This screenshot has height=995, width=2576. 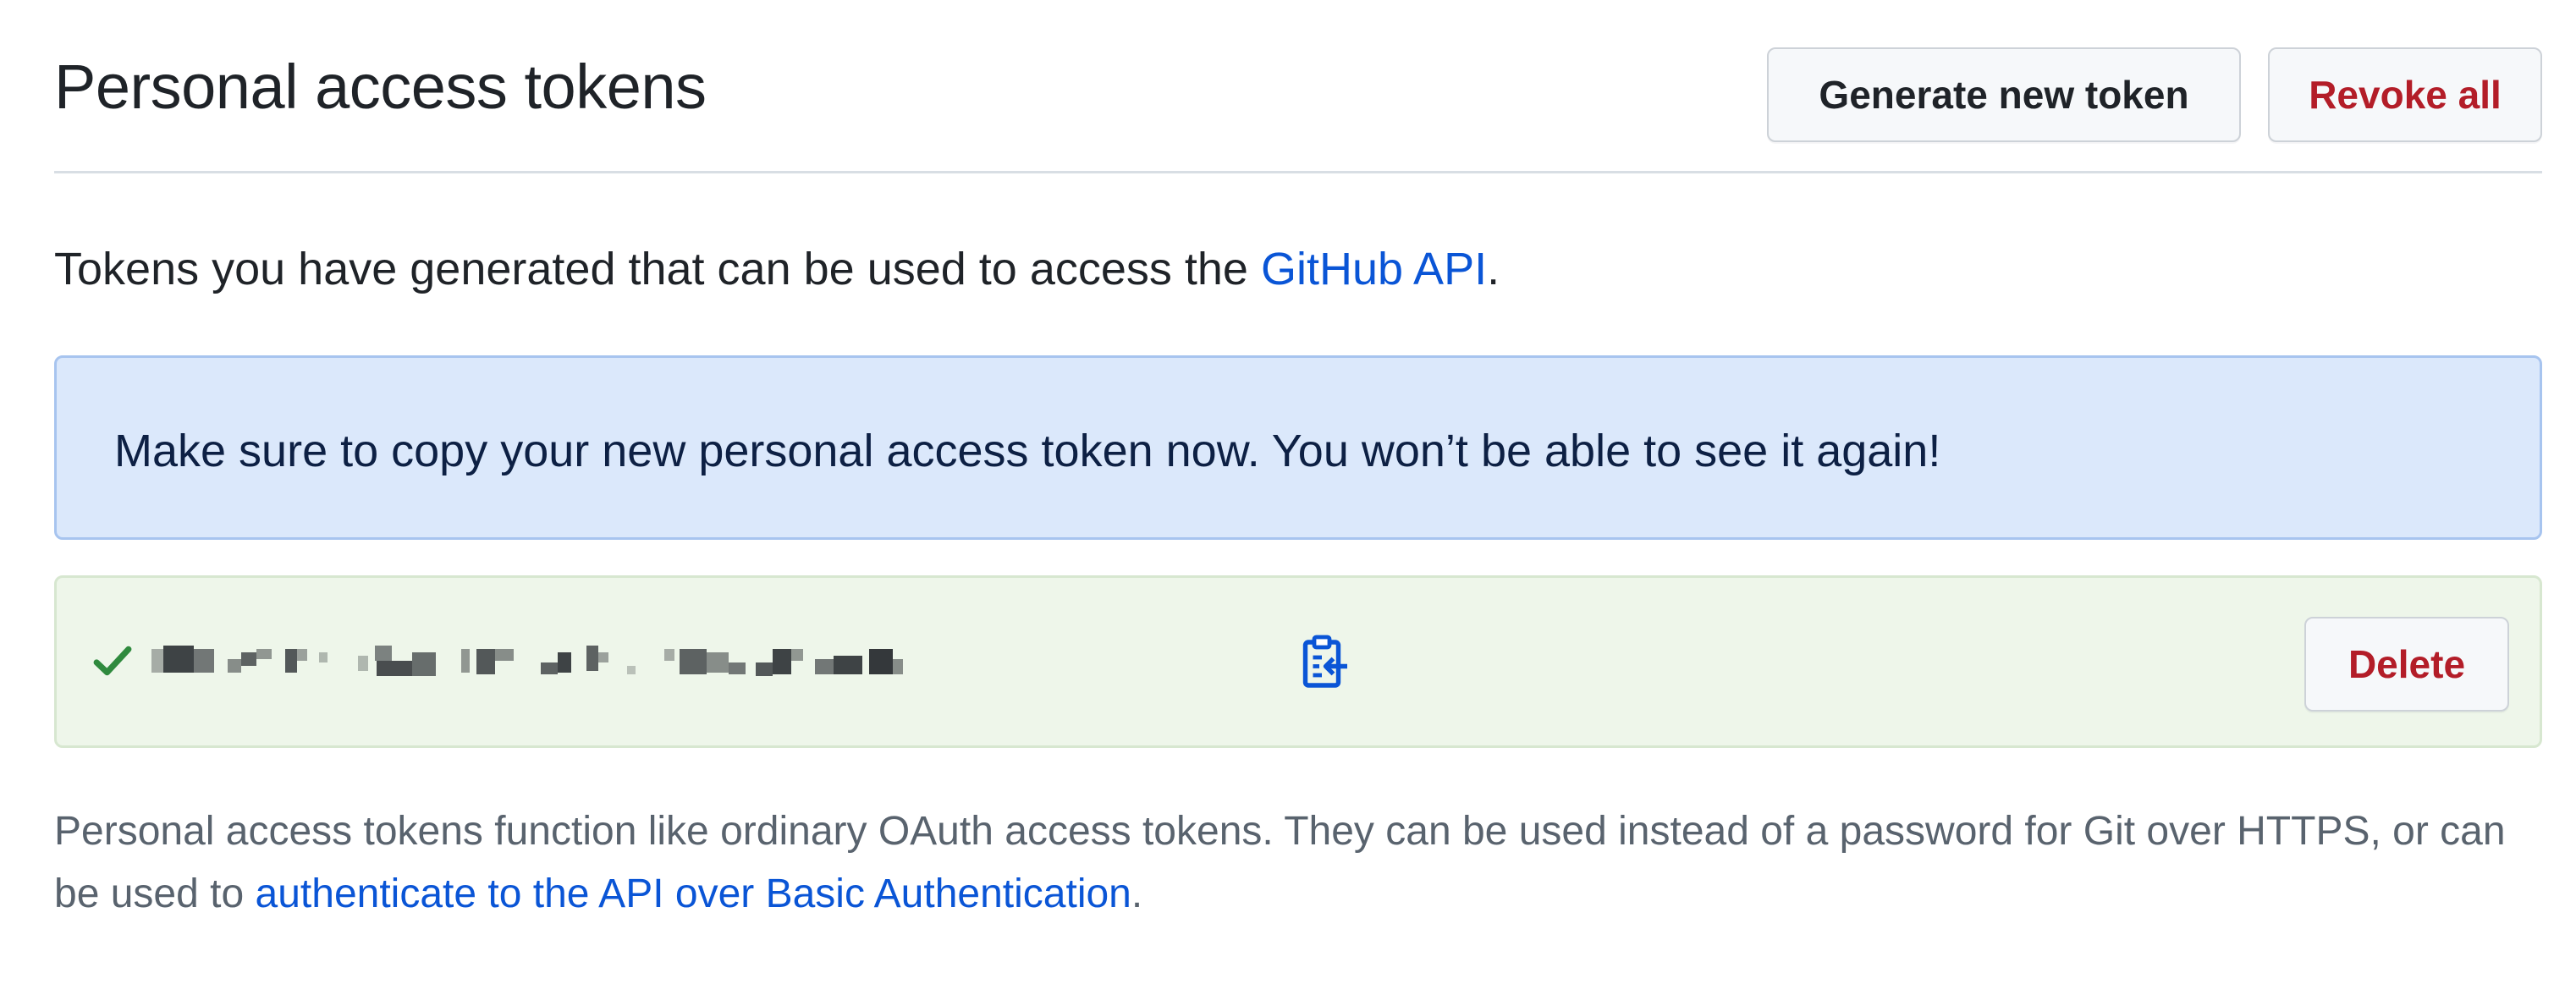 What do you see at coordinates (1324, 662) in the screenshot?
I see `clipboard-copy-icon` at bounding box center [1324, 662].